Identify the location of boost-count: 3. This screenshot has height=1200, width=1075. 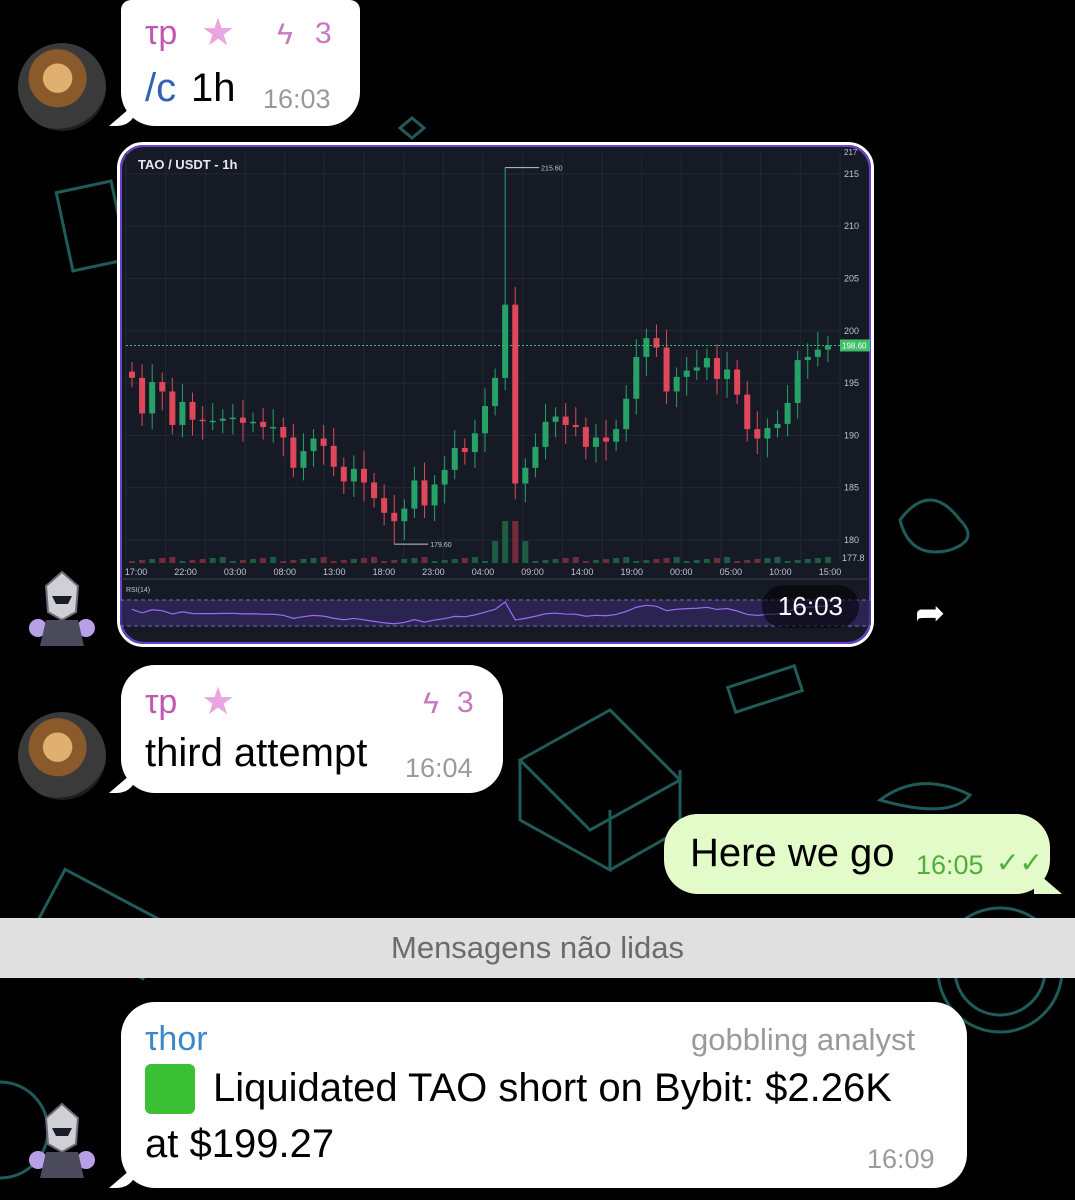
(323, 33).